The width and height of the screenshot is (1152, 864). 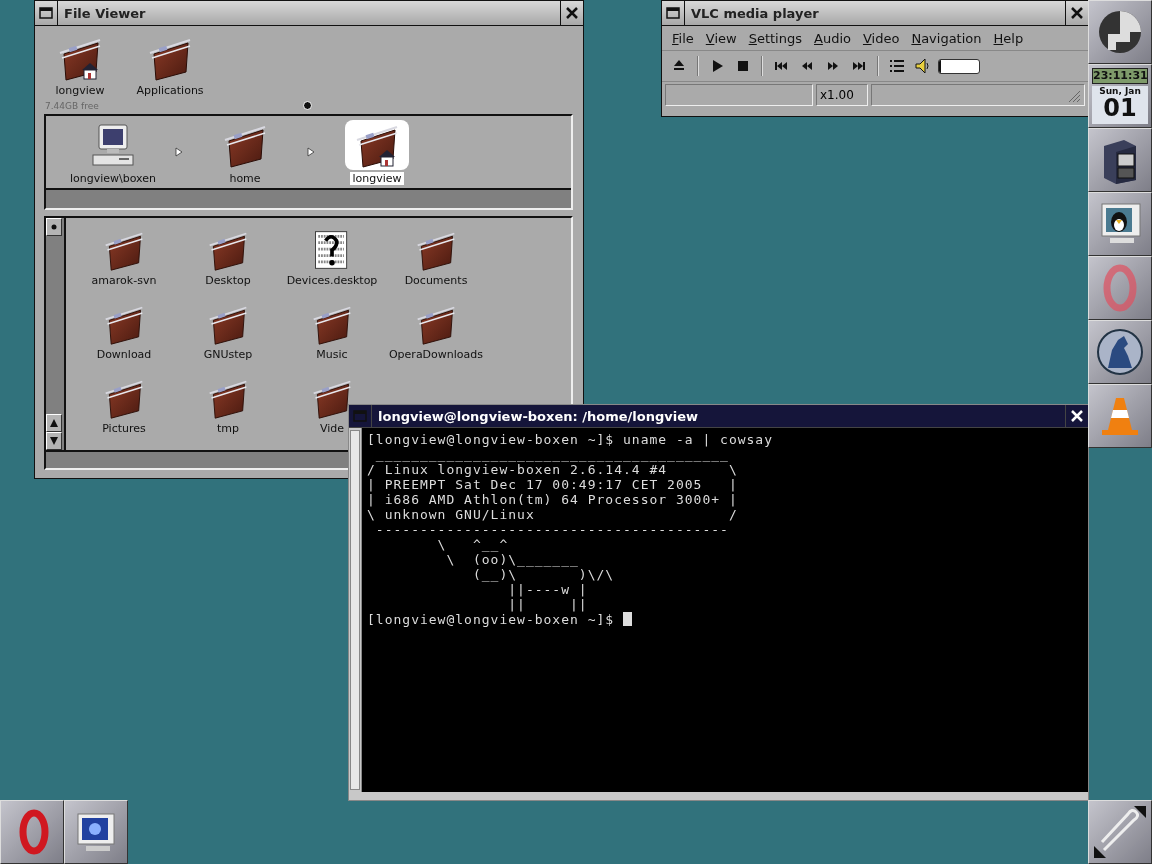 I want to click on menu-item: Video, so click(x=881, y=38).